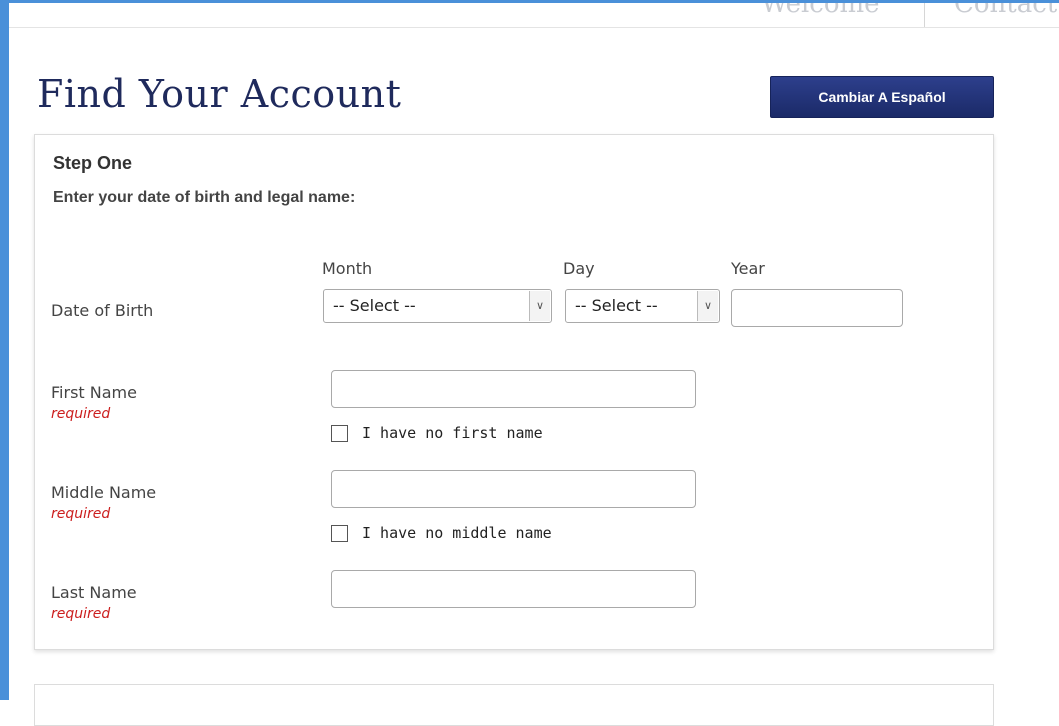 Image resolution: width=1059 pixels, height=726 pixels. I want to click on last-name-input, so click(513, 589).